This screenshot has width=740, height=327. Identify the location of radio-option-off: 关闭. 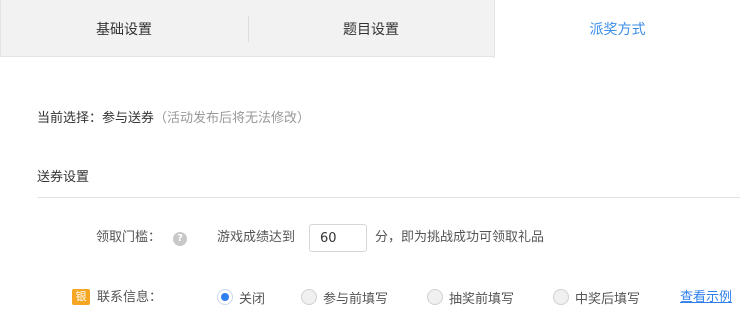
(241, 297).